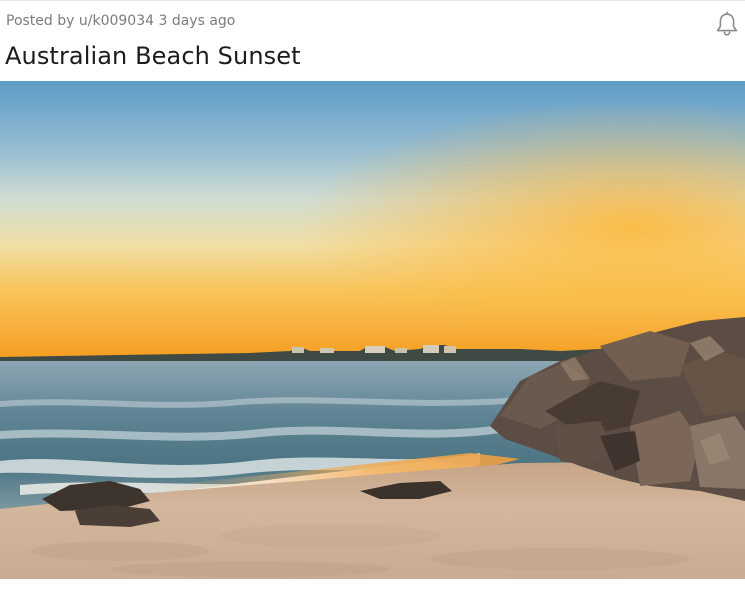 Image resolution: width=745 pixels, height=615 pixels. What do you see at coordinates (153, 56) in the screenshot?
I see `post-title: Australian Beach Sunset` at bounding box center [153, 56].